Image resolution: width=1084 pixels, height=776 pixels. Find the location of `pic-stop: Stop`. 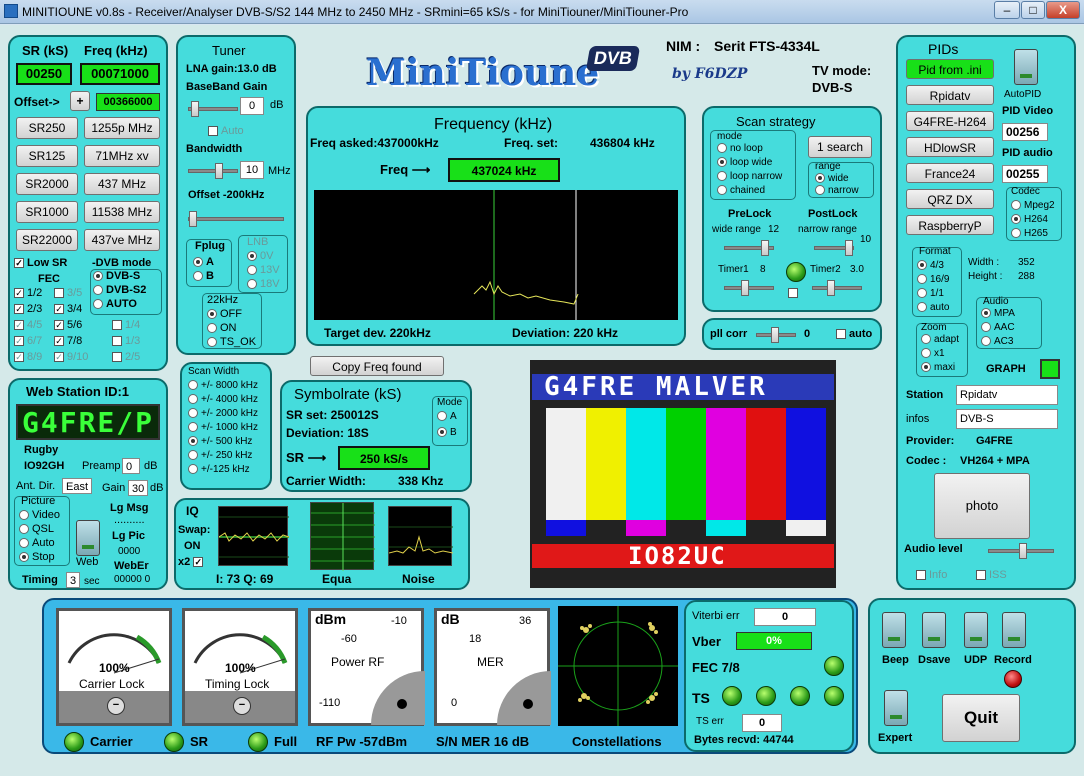

pic-stop: Stop is located at coordinates (37, 557).